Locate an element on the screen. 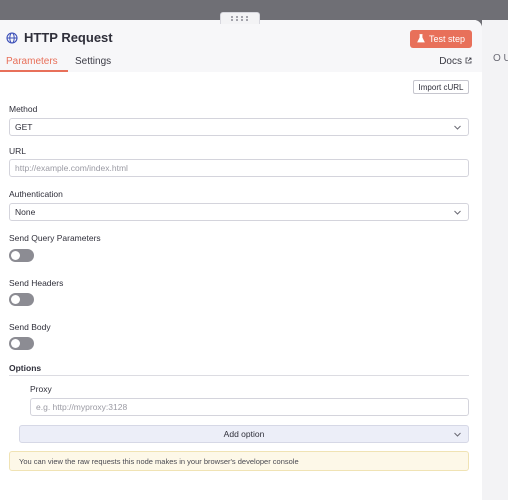  drag-dots-icon is located at coordinates (240, 18).